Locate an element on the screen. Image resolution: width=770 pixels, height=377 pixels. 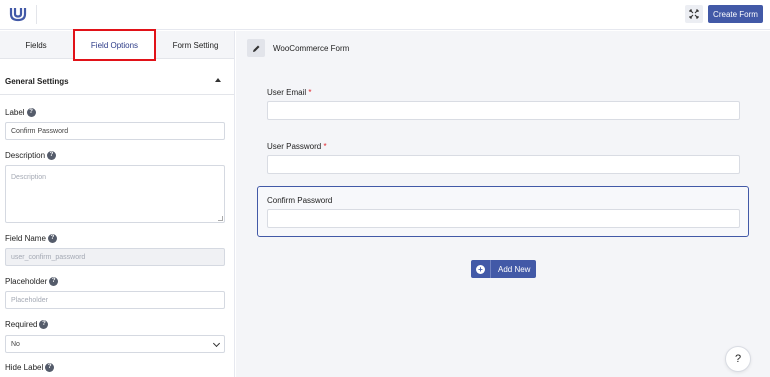
help-button: ? is located at coordinates (738, 359).